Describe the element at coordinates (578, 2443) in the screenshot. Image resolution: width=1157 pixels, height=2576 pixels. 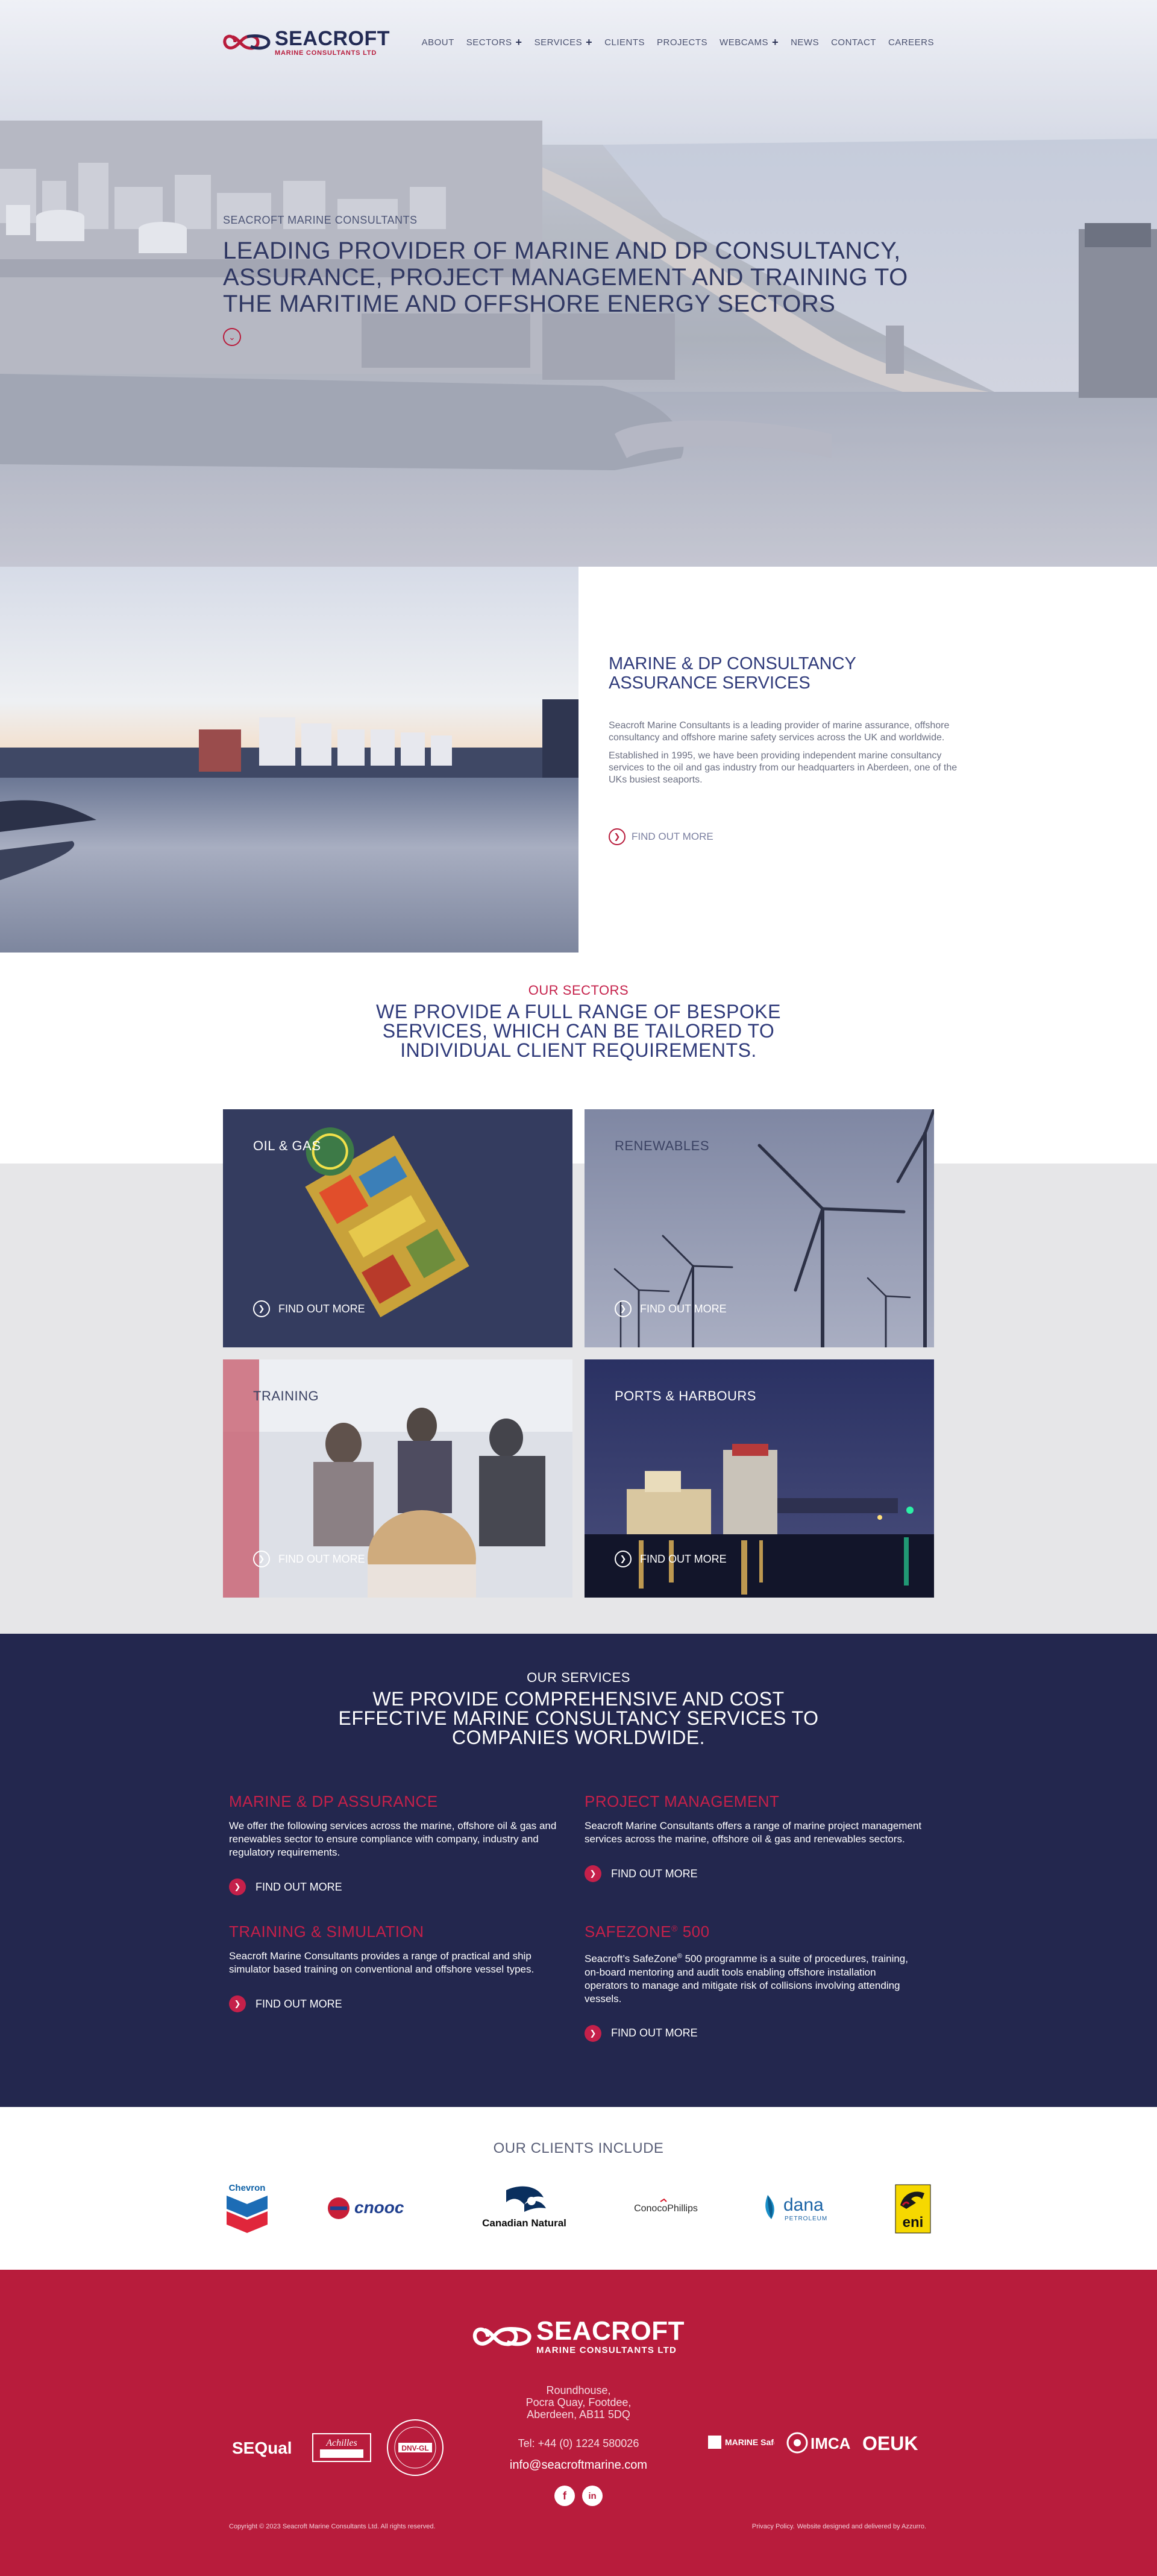
I see `footer-phone: Tel: +44 (0) 1224 580026` at that location.